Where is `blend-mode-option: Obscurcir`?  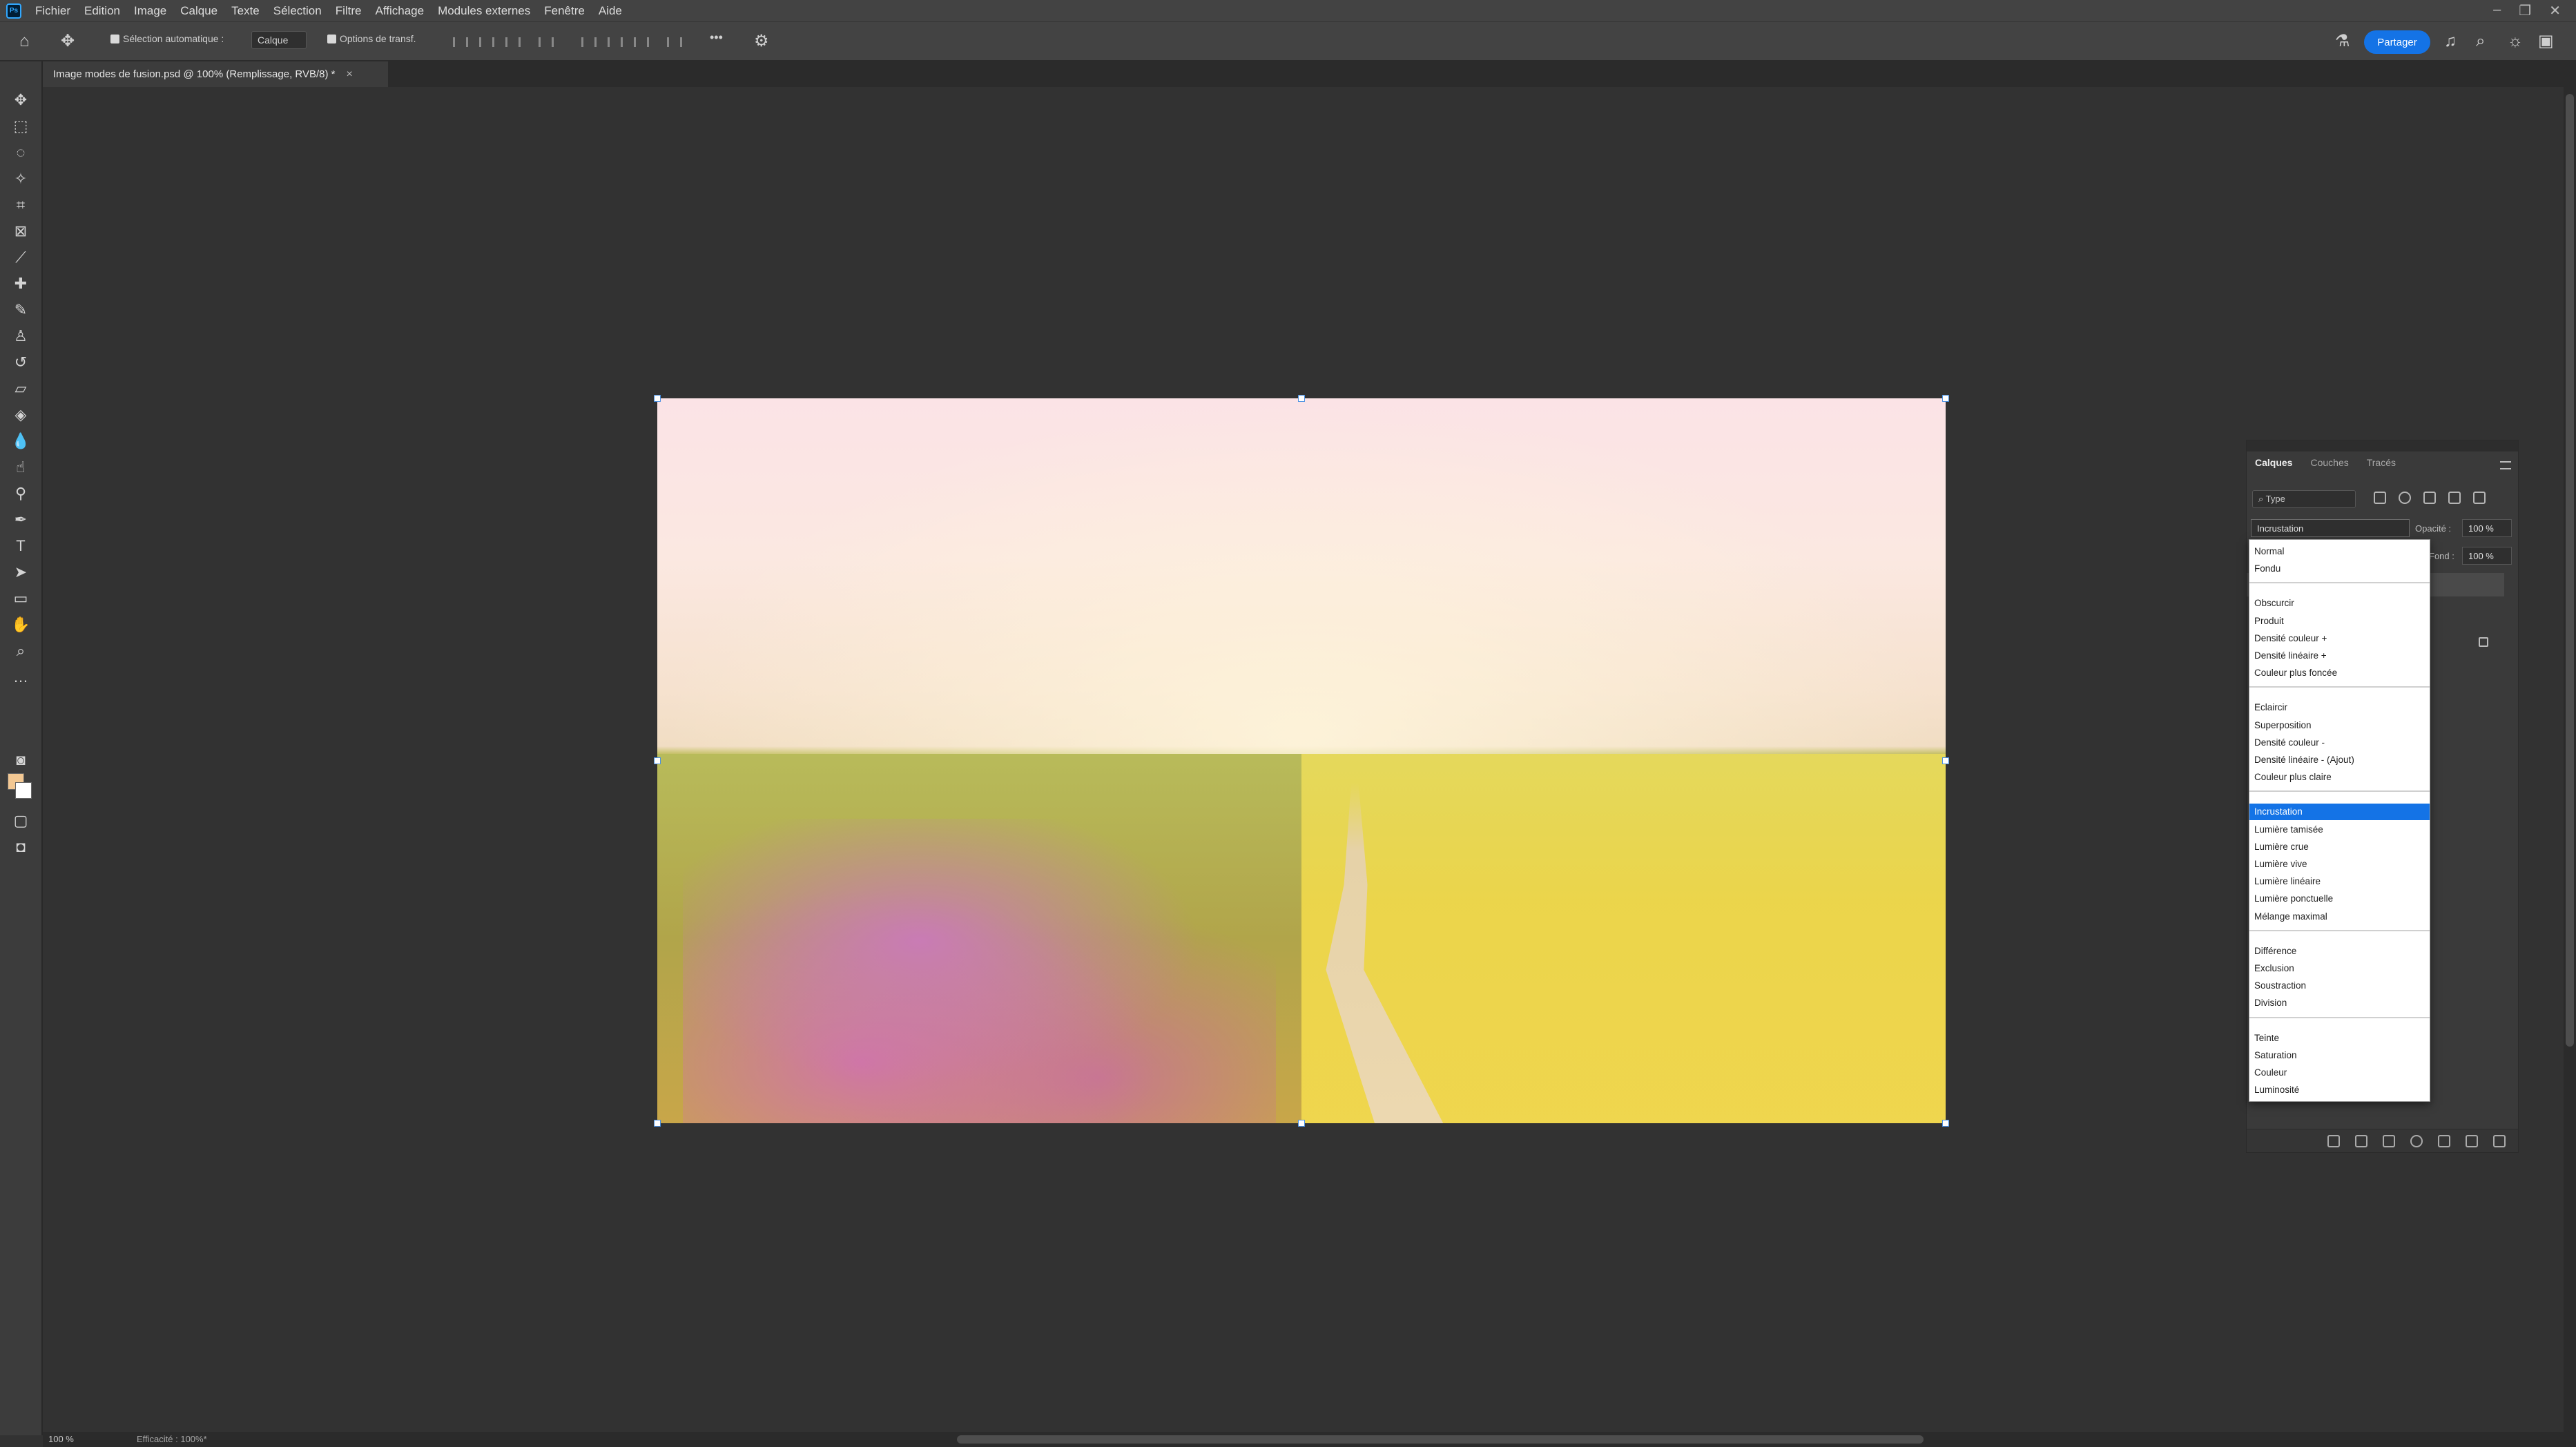
blend-mode-option: Obscurcir is located at coordinates (2339, 603).